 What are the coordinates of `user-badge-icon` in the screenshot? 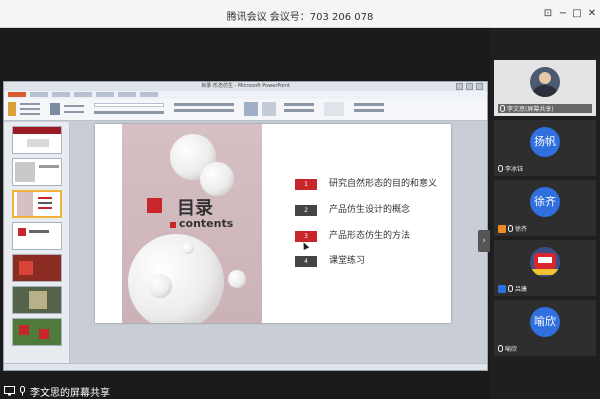 It's located at (502, 288).